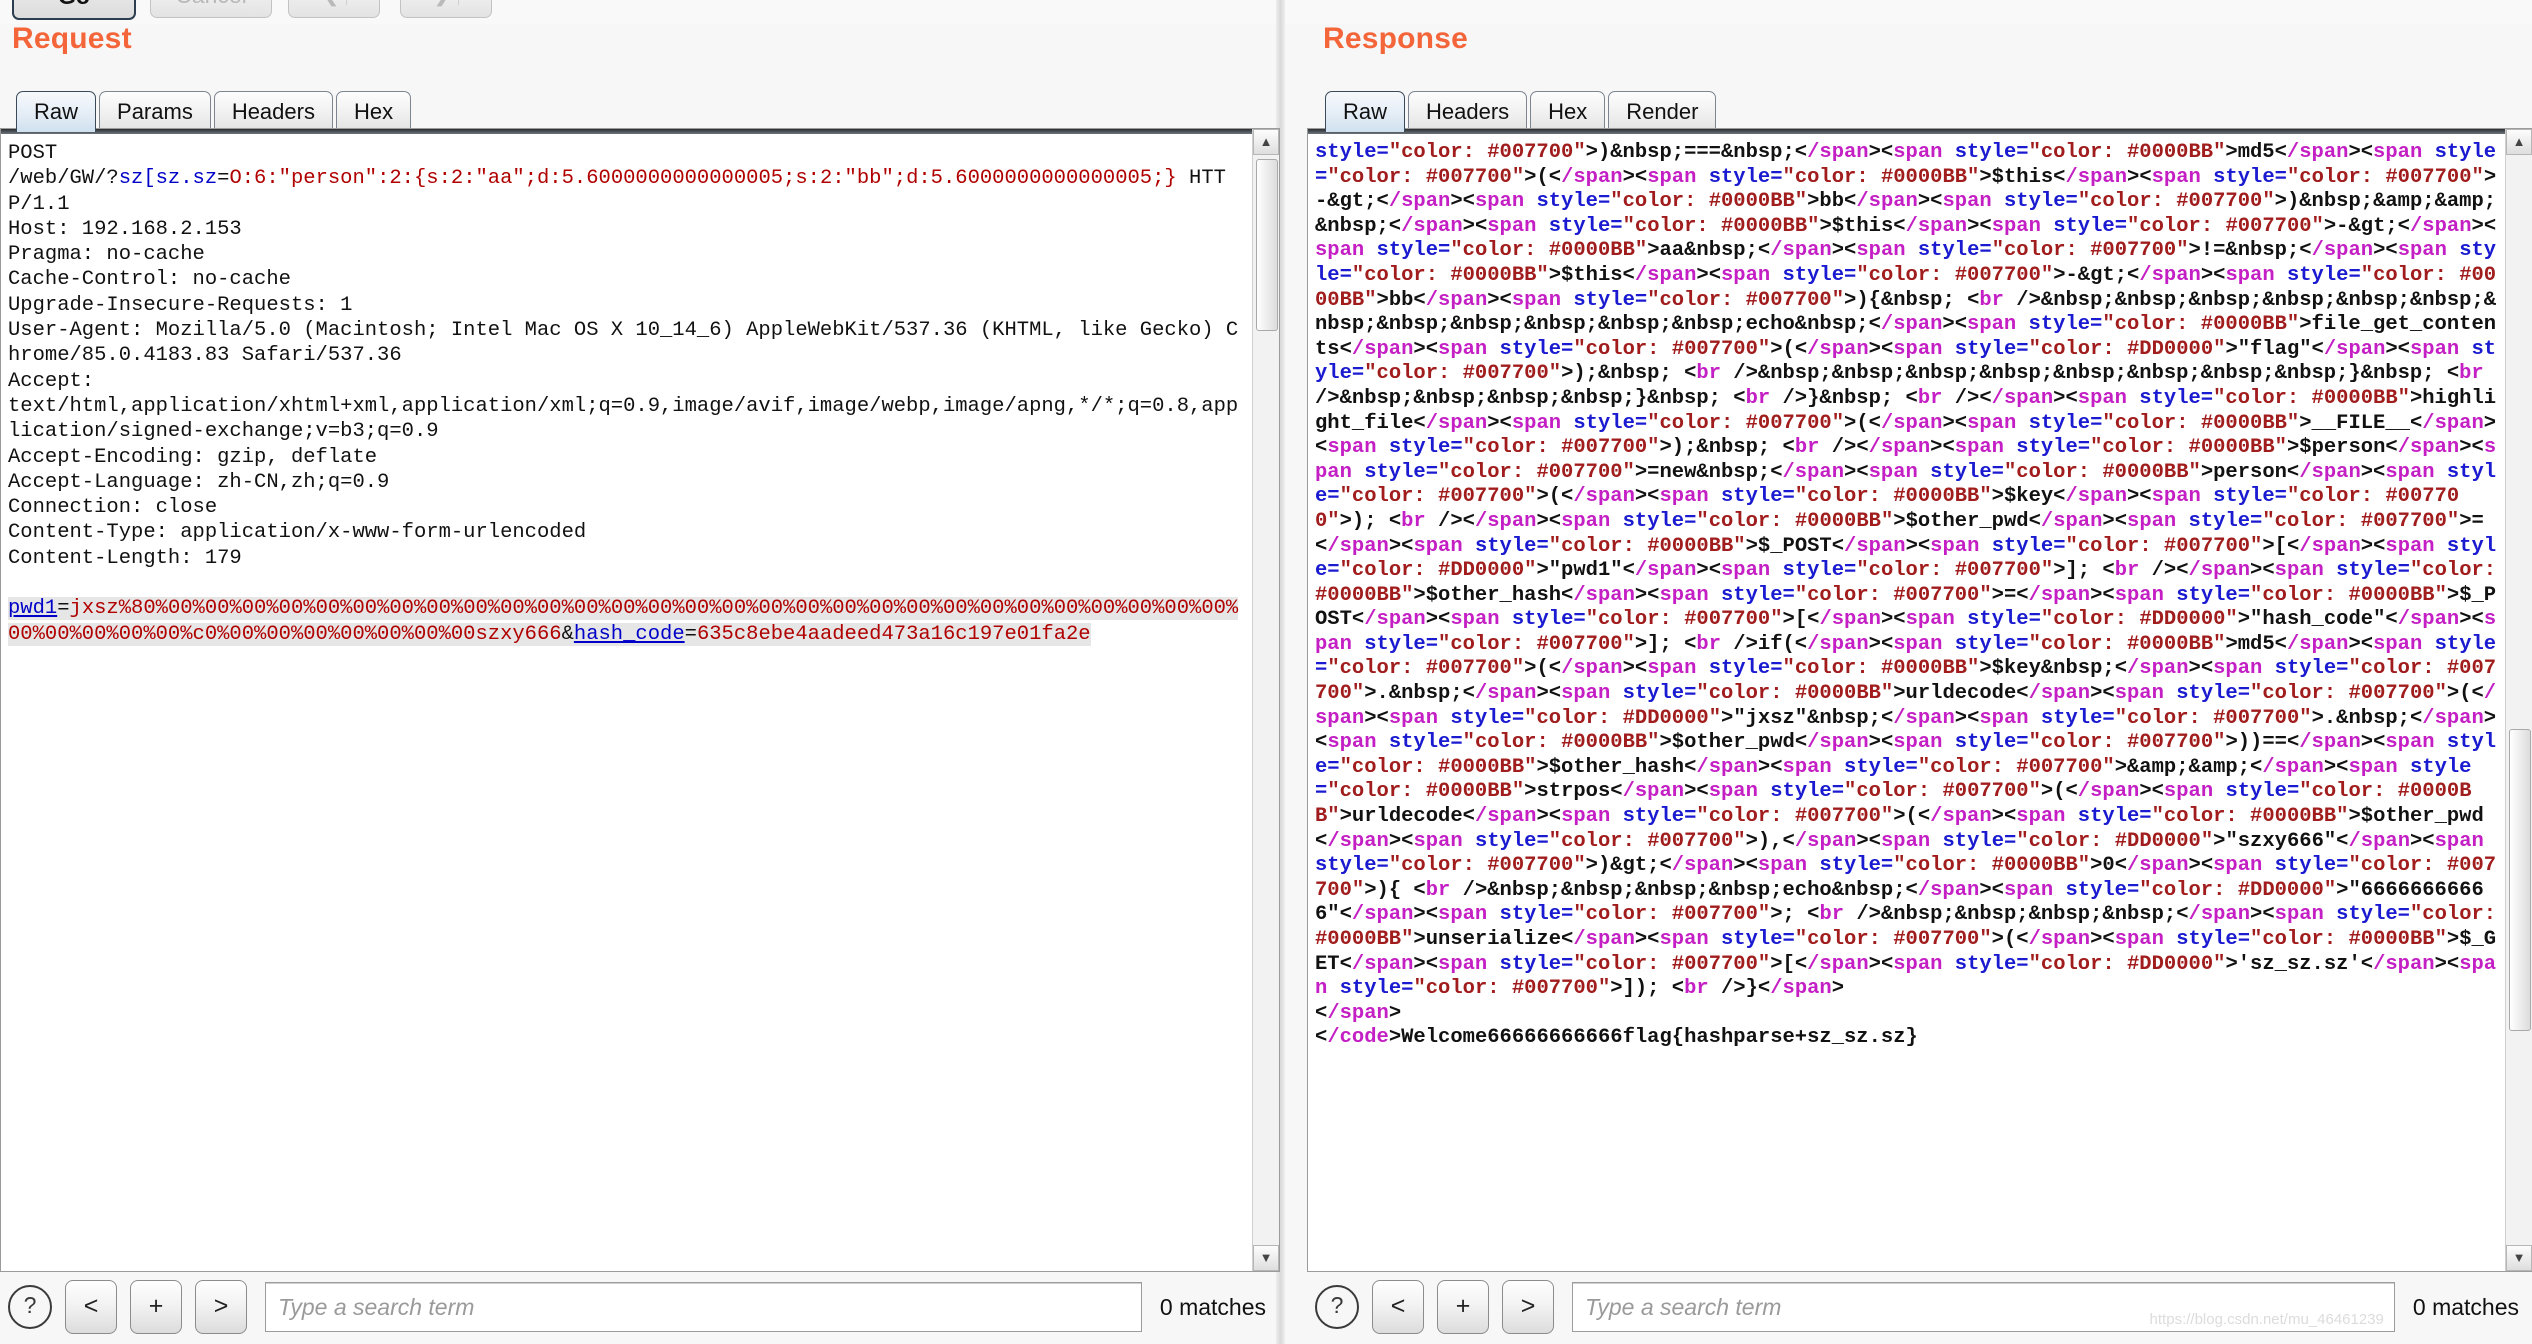 This screenshot has width=2532, height=1344. Describe the element at coordinates (1844, 448) in the screenshot. I see `response-text-segment: /><` at that location.